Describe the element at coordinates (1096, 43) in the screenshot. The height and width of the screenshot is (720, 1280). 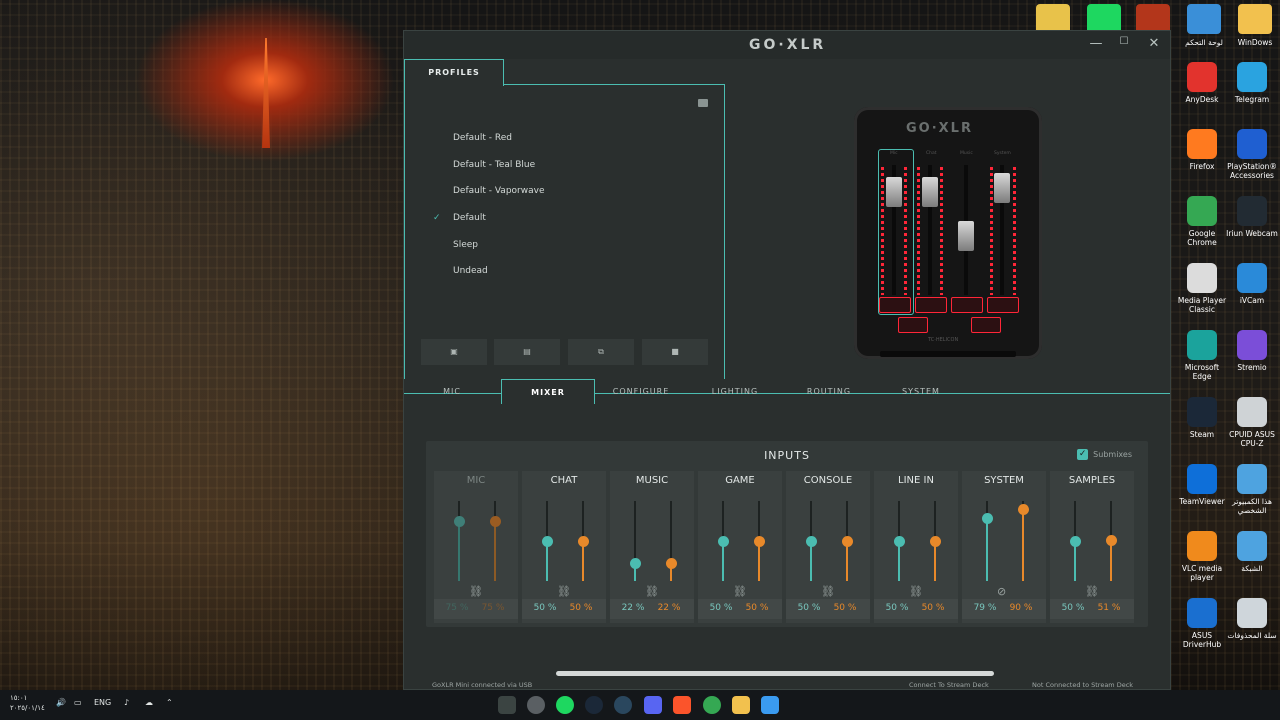
I see `minimize-button: —` at that location.